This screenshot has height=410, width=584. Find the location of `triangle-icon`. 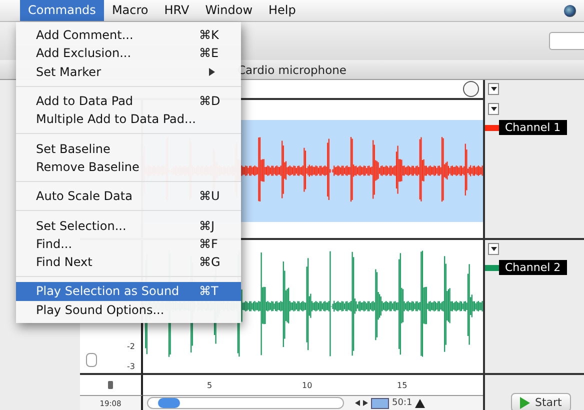

triangle-icon is located at coordinates (420, 403).